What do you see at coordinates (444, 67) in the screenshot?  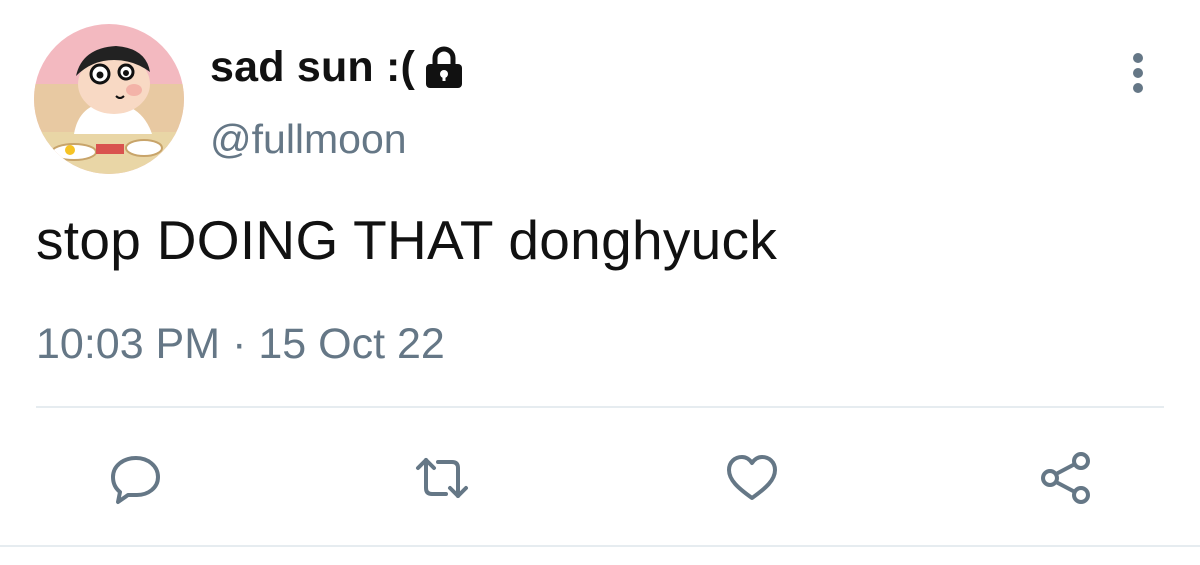 I see `lock-icon` at bounding box center [444, 67].